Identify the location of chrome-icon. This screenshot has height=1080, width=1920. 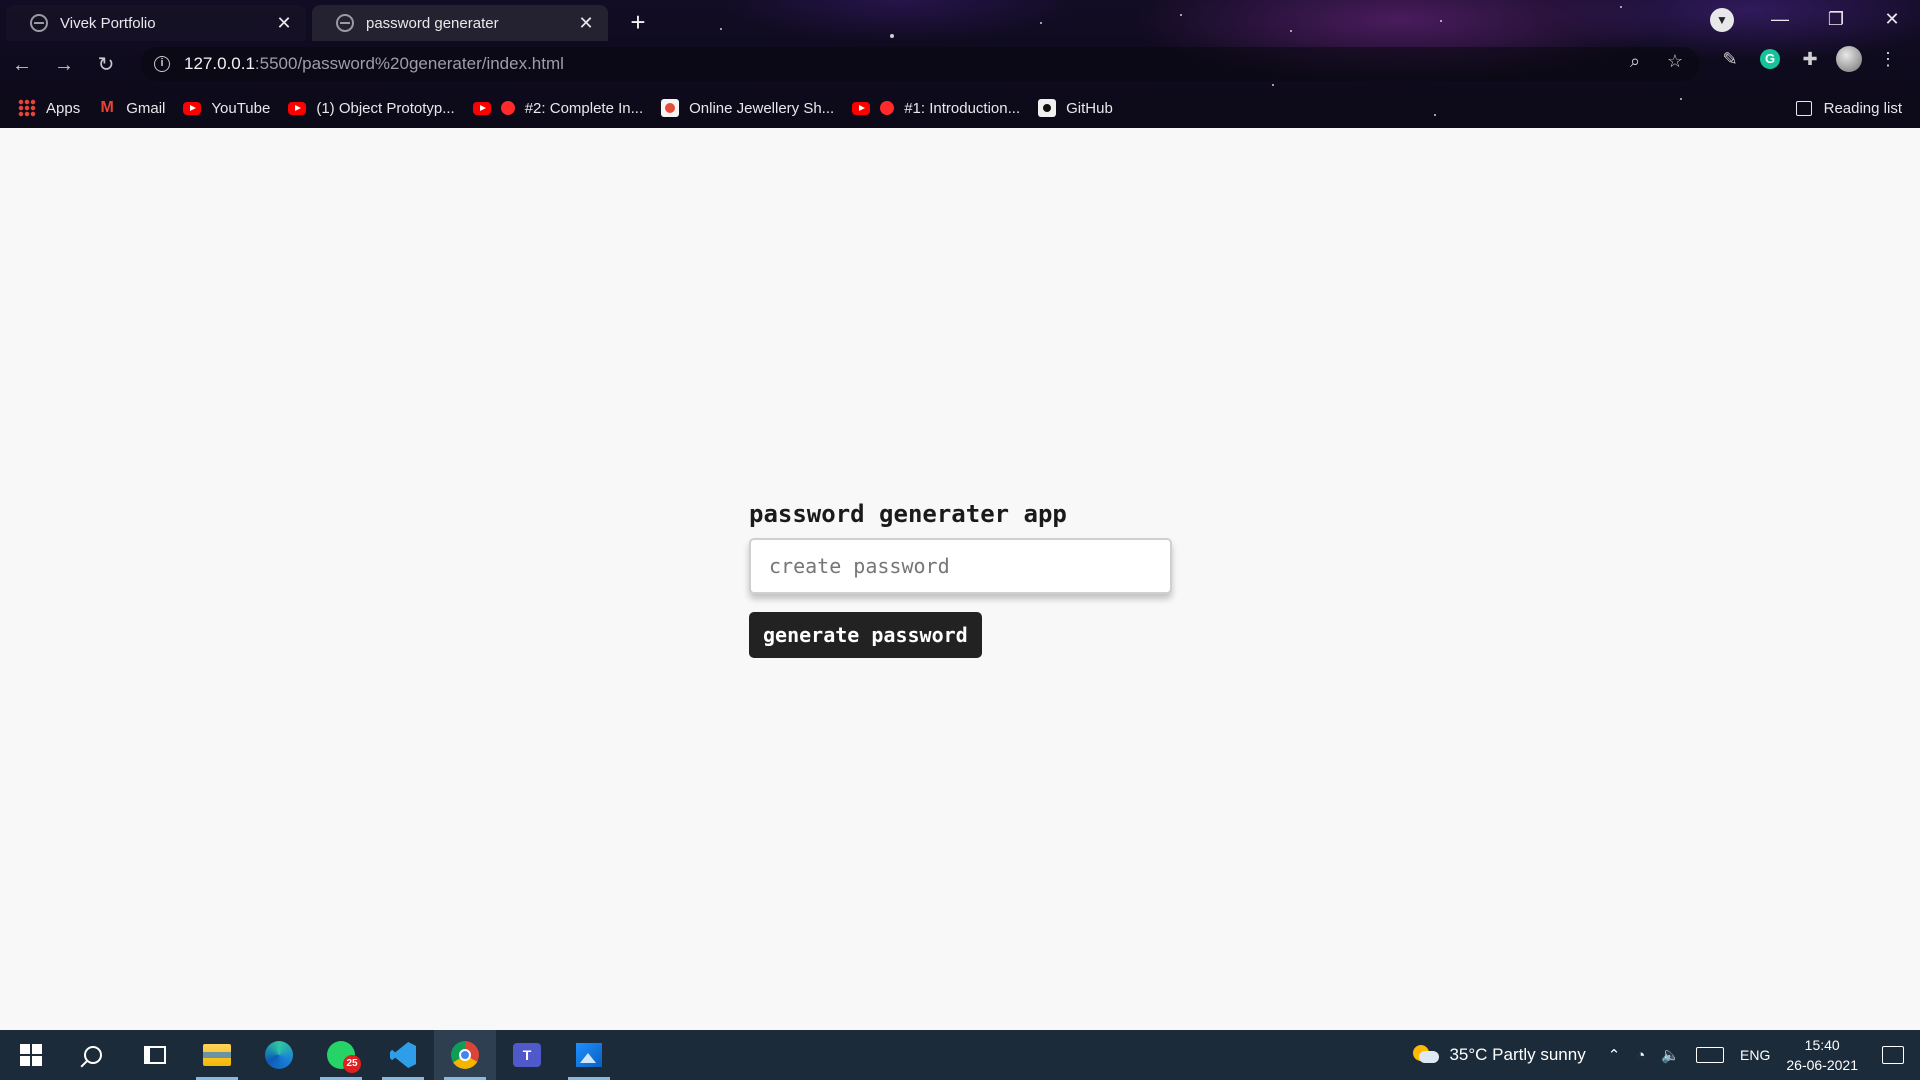
(465, 1055).